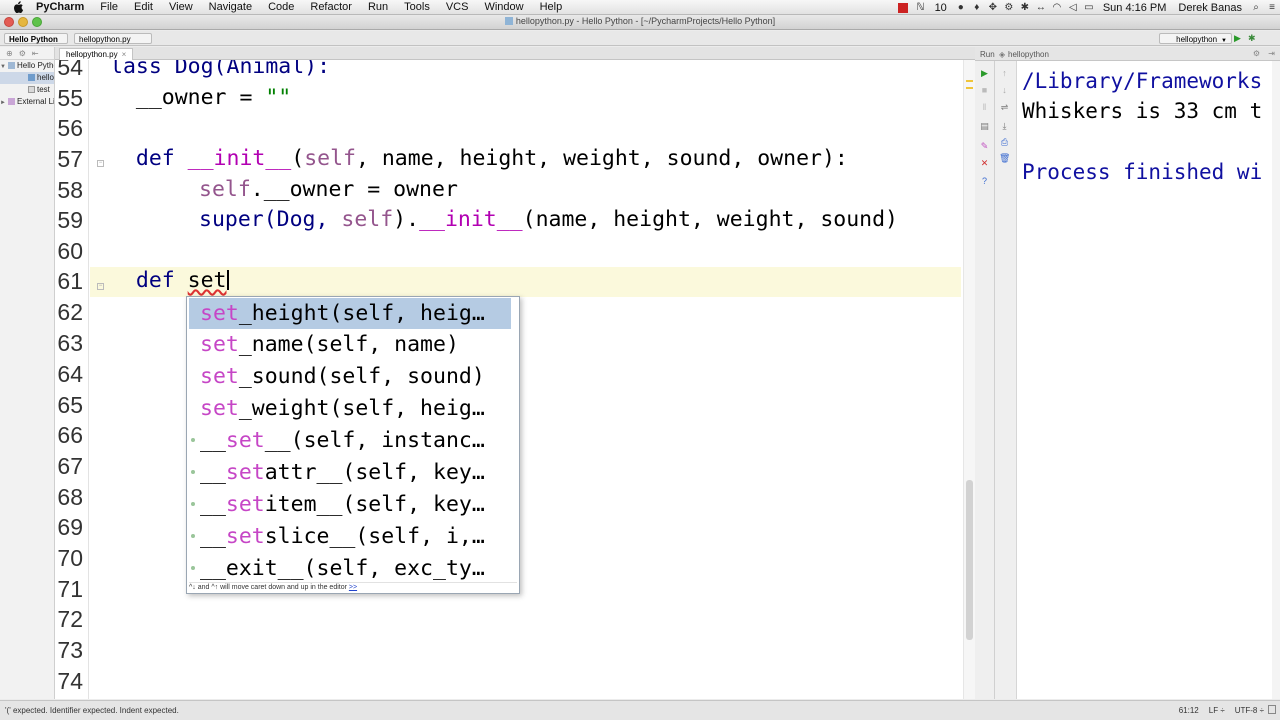 The height and width of the screenshot is (720, 1280). I want to click on line-number: 56, so click(70, 128).